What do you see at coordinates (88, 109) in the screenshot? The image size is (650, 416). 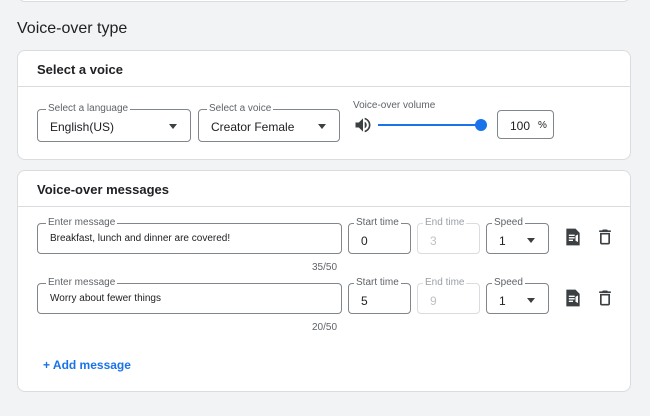 I see `language-select-label: Select a language` at bounding box center [88, 109].